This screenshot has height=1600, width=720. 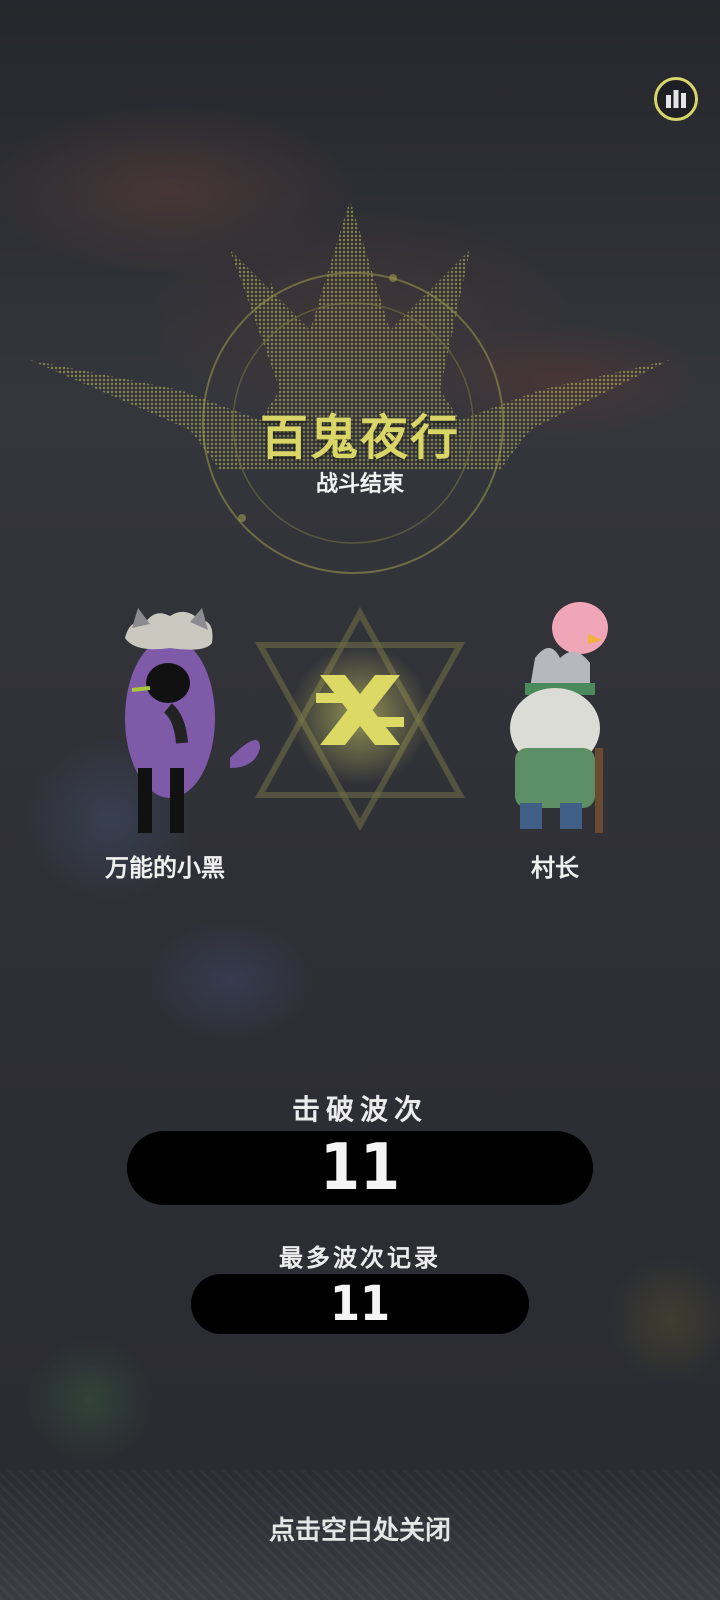 What do you see at coordinates (555, 868) in the screenshot?
I see `right-player-name: 村长` at bounding box center [555, 868].